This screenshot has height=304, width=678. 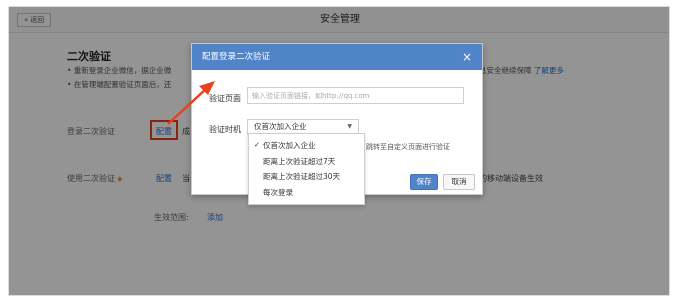 What do you see at coordinates (337, 57) in the screenshot?
I see `dialog-header: 配置登录二次验证 ×` at bounding box center [337, 57].